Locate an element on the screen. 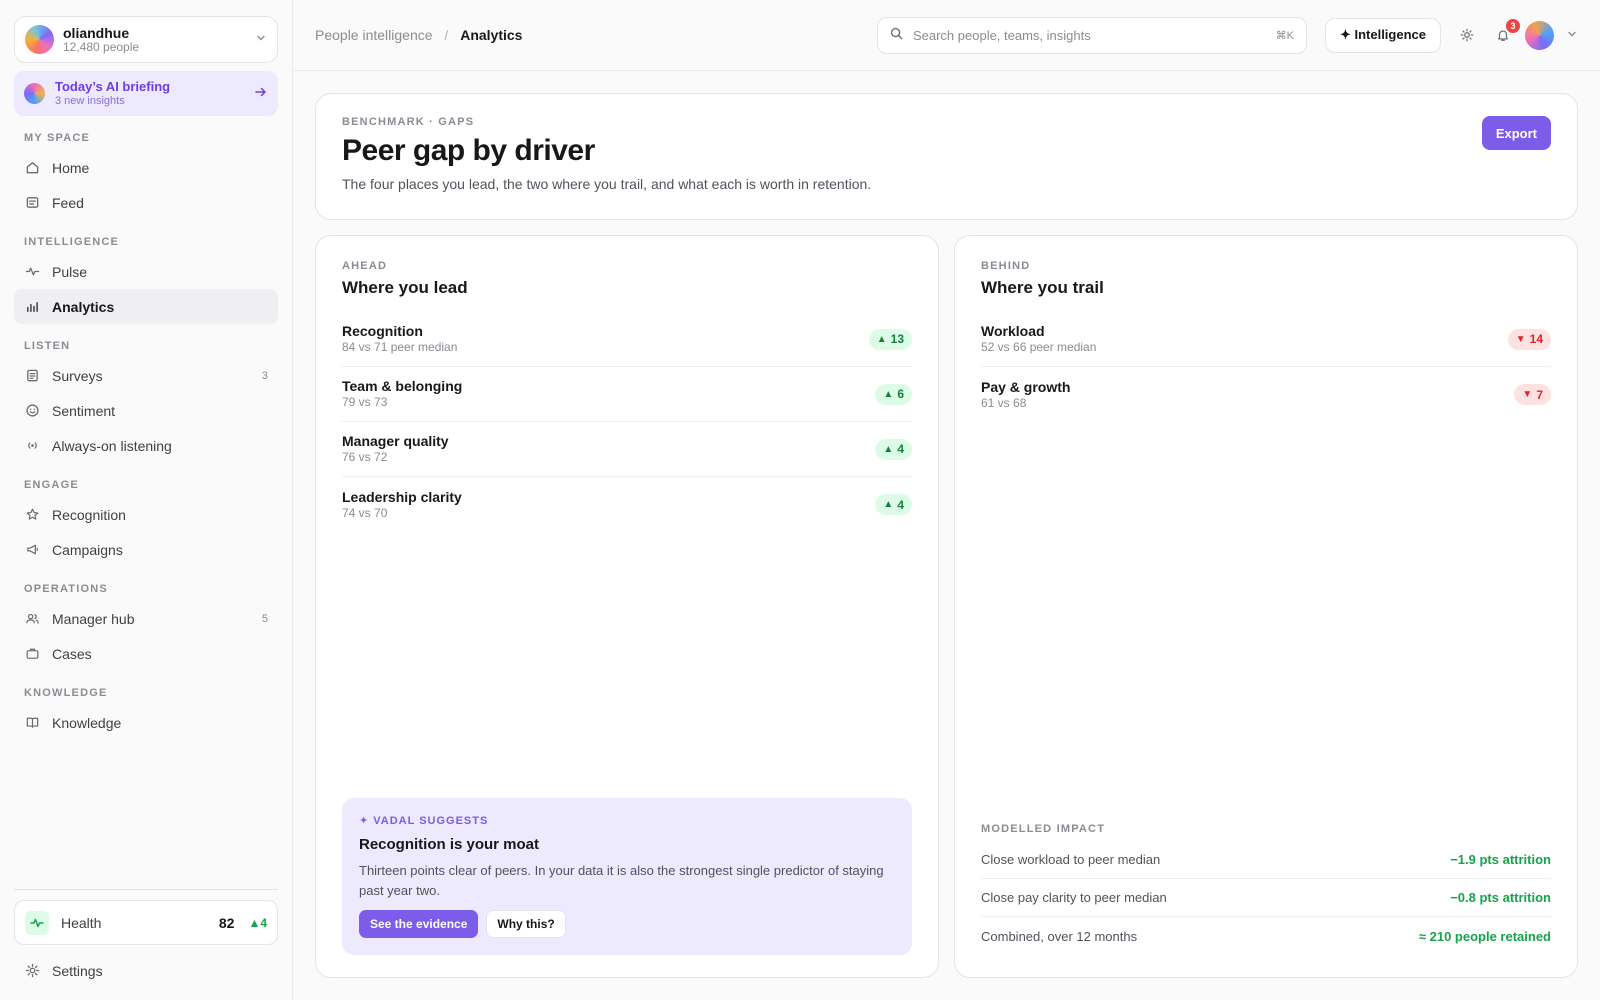 The image size is (1600, 1000). smile-icon is located at coordinates (32, 411).